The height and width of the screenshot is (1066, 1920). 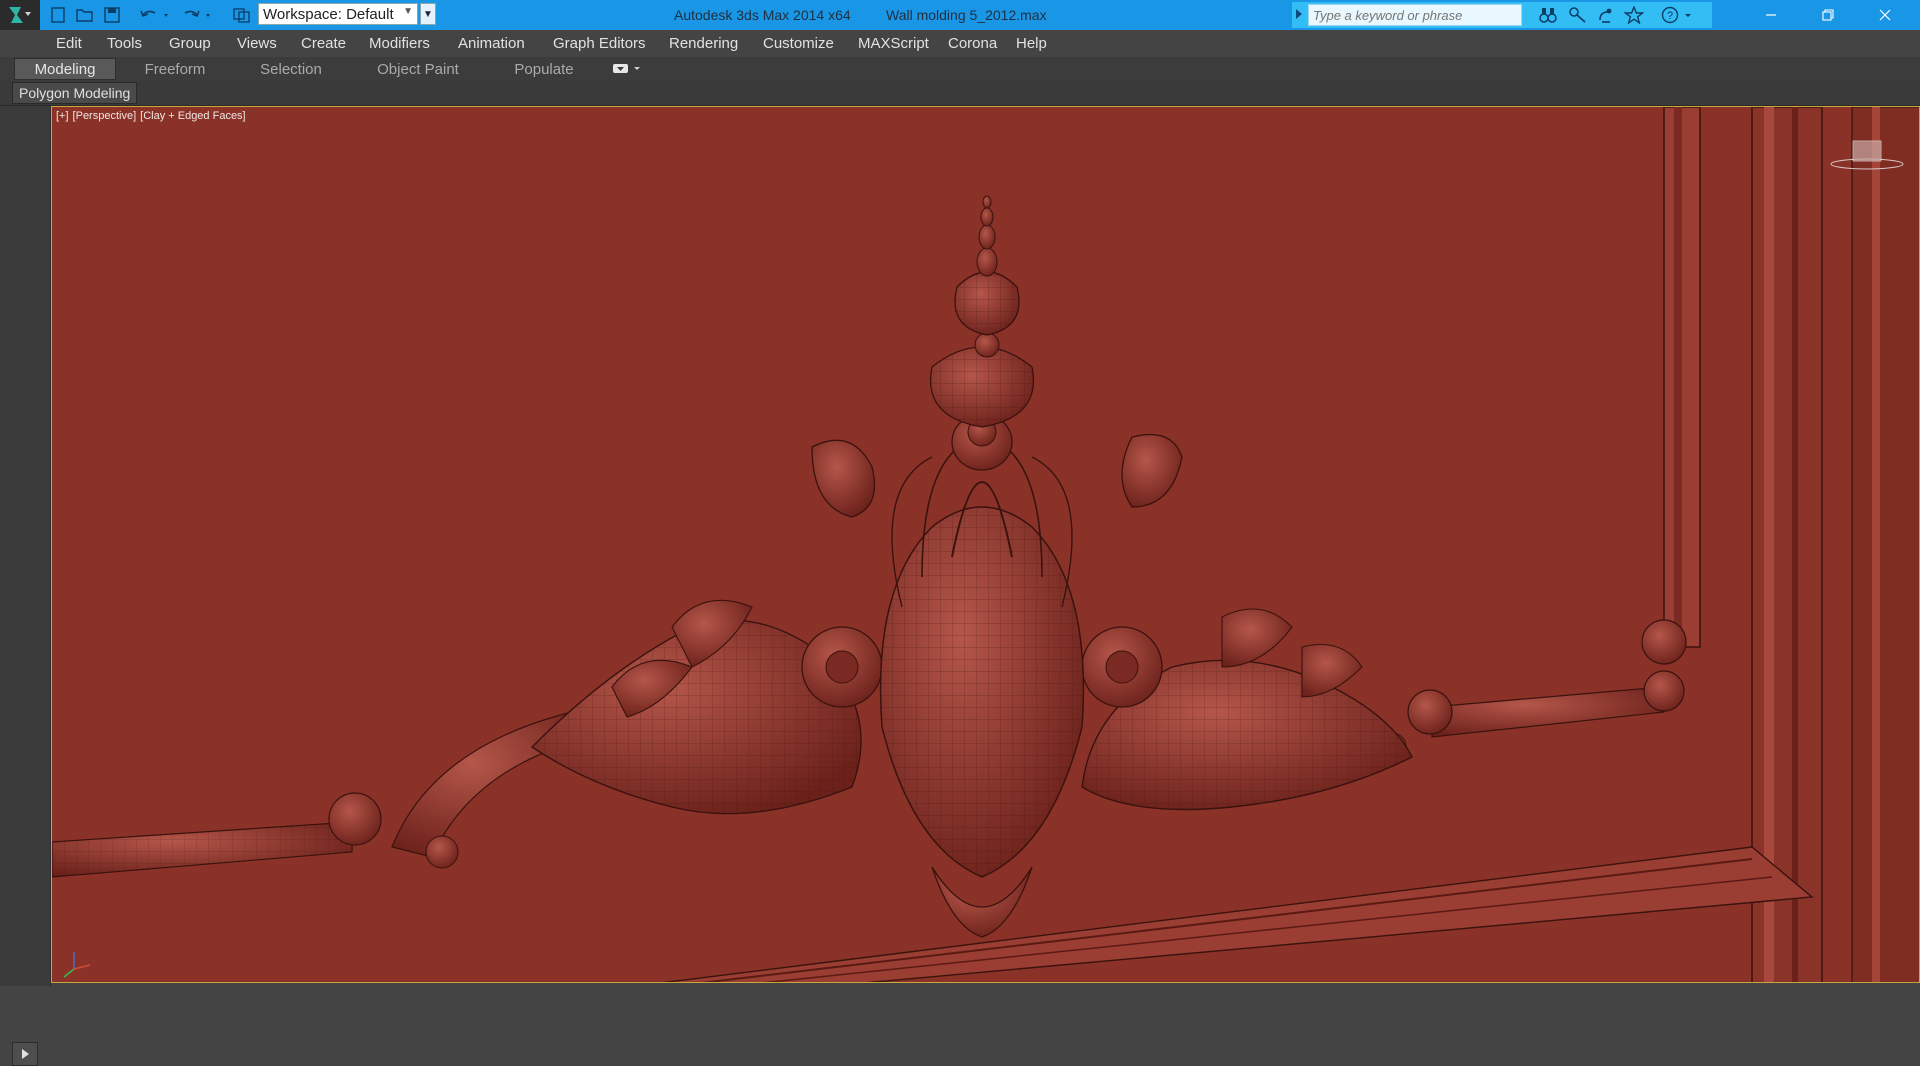 I want to click on key-icon, so click(x=1577, y=15).